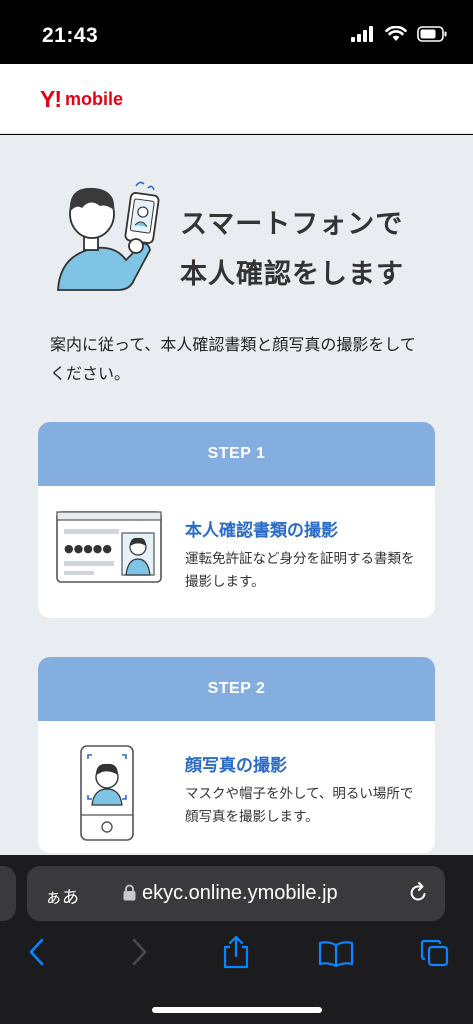 Image resolution: width=473 pixels, height=1024 pixels. I want to click on hero-section: スマートフォンで 本人確認をします, so click(246, 240).